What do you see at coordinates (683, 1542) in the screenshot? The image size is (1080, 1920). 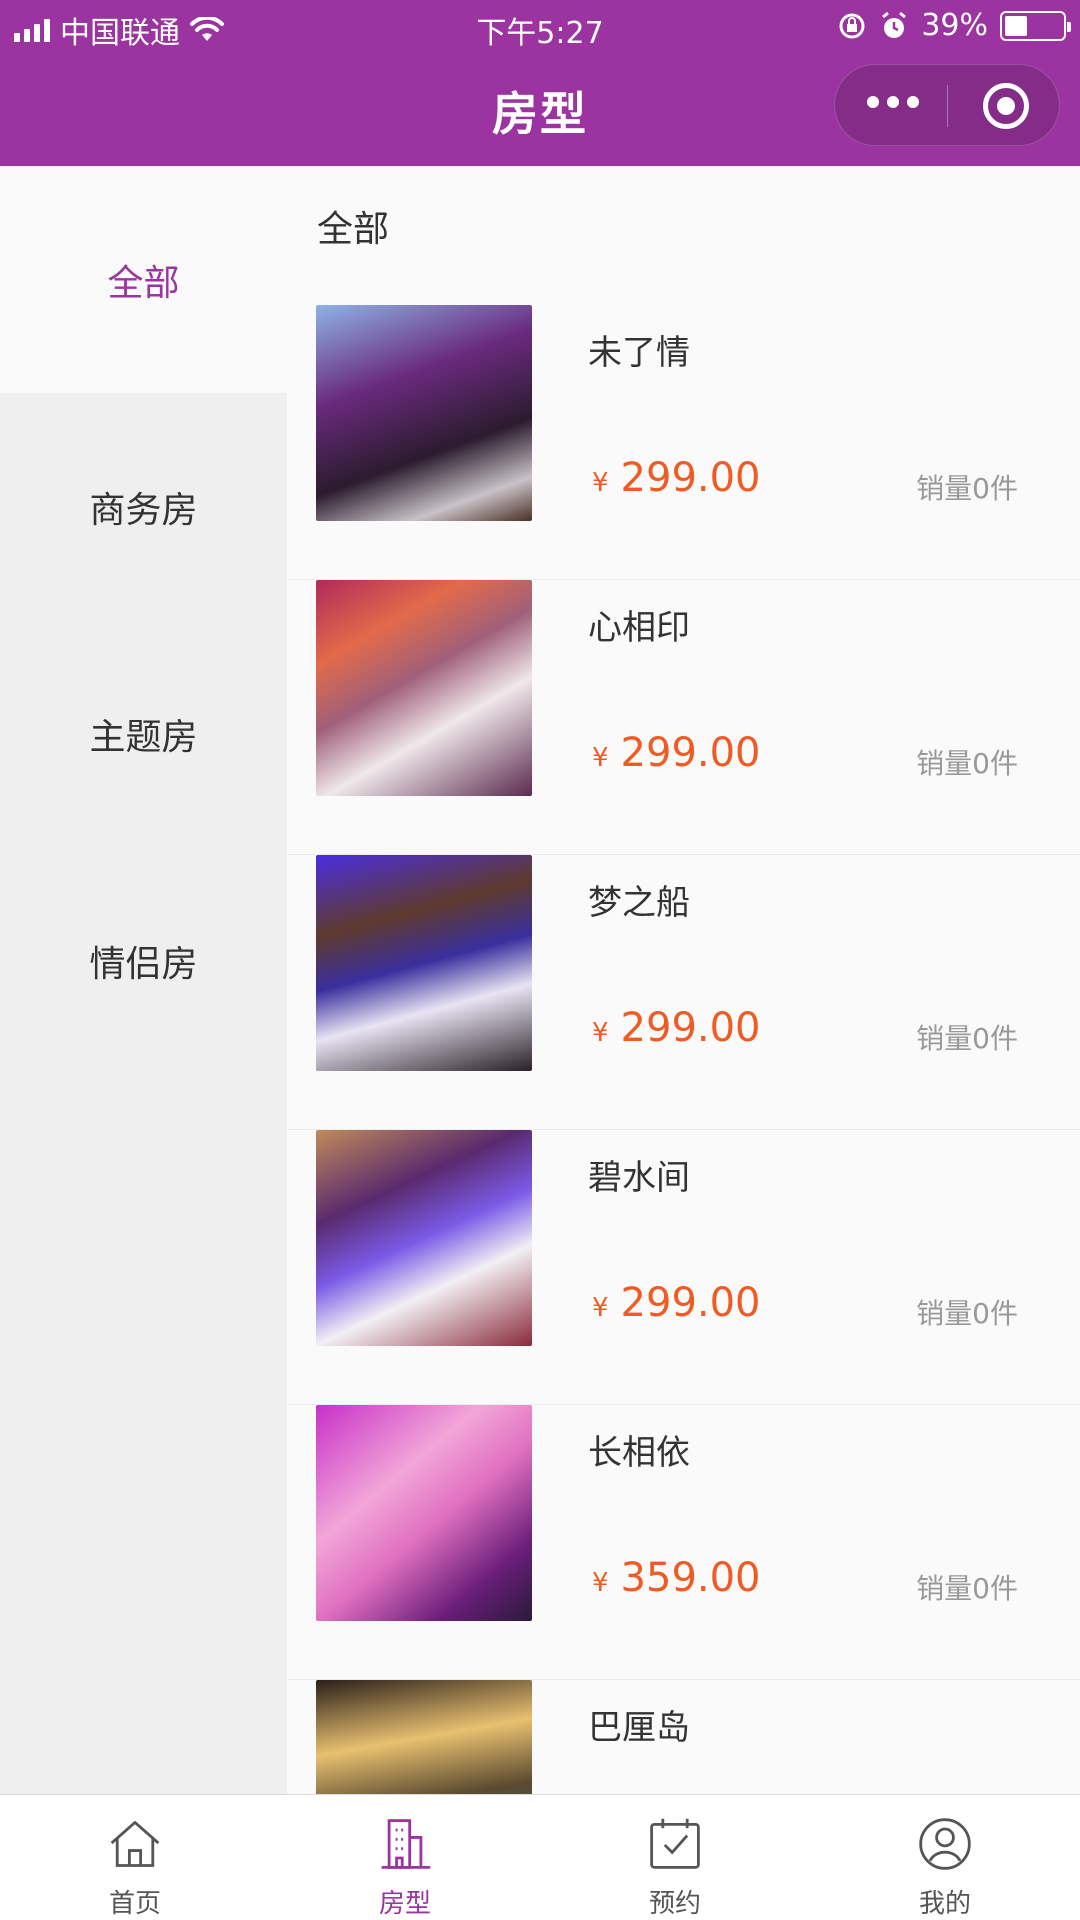 I see `room-card: 长相依 ¥359.00 销量0件` at bounding box center [683, 1542].